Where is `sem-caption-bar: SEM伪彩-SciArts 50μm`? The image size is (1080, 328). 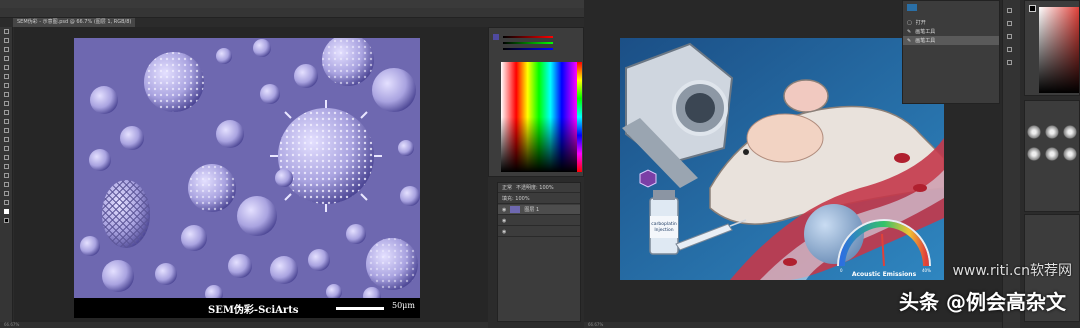
sem-caption-bar: SEM伪彩-SciArts 50μm is located at coordinates (247, 308).